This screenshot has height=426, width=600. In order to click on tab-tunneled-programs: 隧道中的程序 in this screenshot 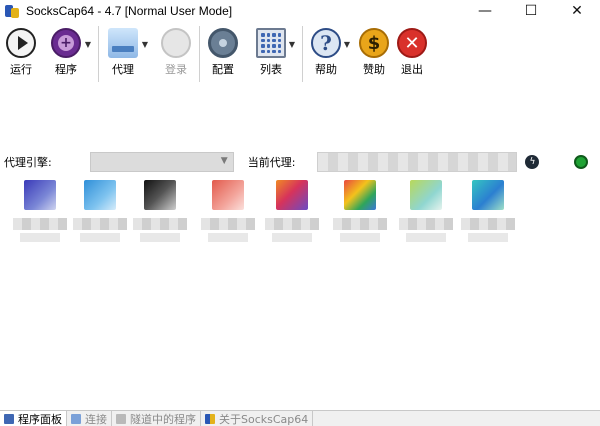, I will do `click(156, 418)`.